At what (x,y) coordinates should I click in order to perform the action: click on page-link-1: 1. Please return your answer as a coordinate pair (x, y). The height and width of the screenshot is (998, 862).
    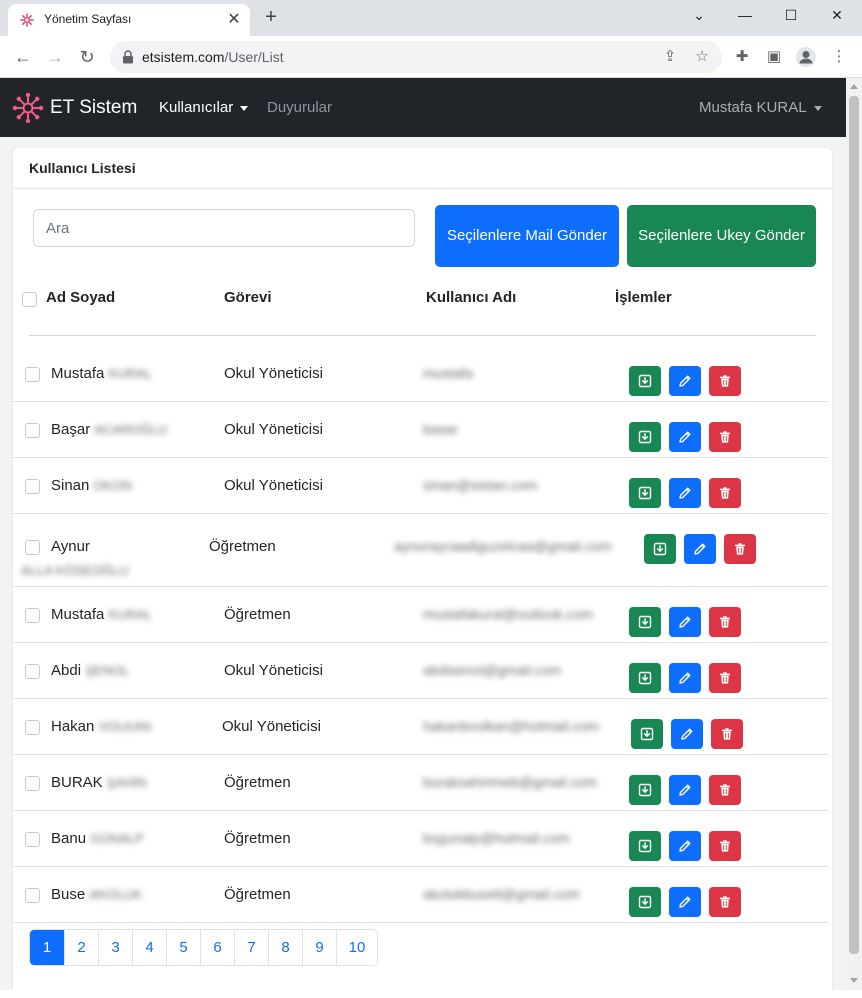
    Looking at the image, I should click on (47, 947).